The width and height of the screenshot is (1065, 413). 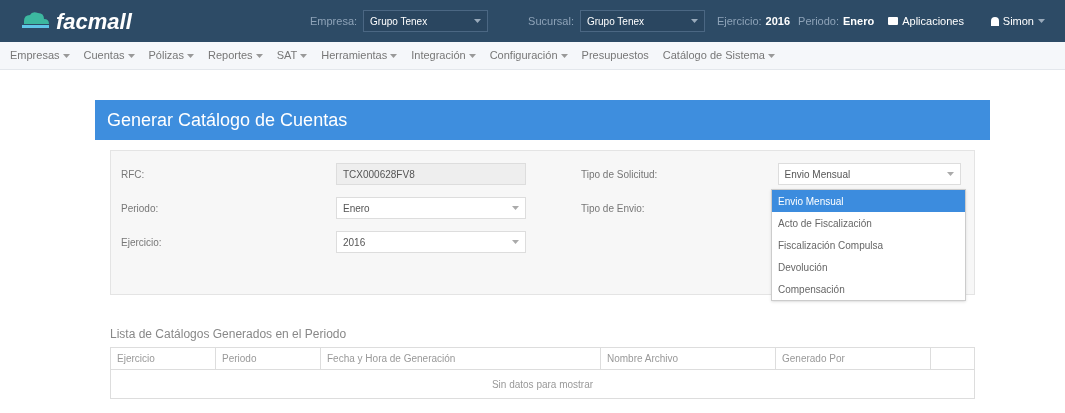 I want to click on nav-menu-item: Integración, so click(x=443, y=55).